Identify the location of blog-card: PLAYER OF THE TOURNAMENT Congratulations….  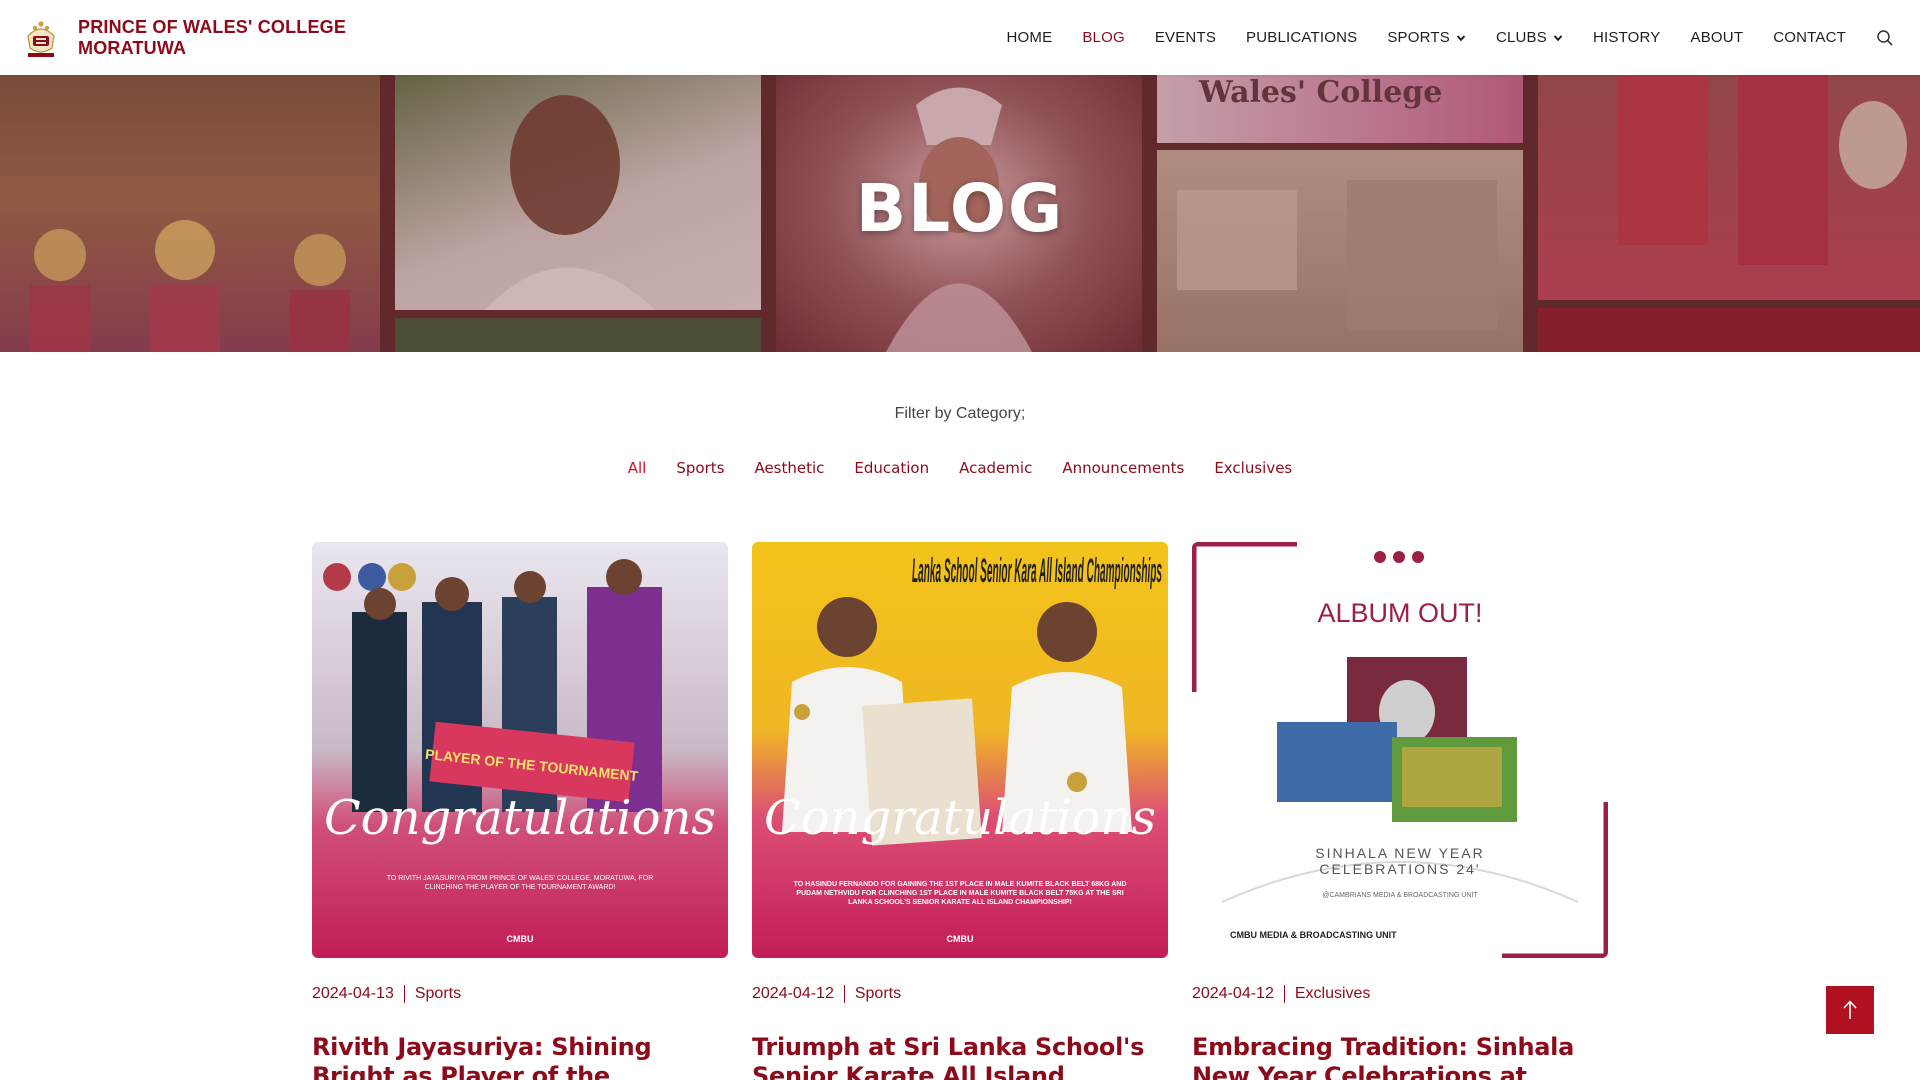
(520, 811).